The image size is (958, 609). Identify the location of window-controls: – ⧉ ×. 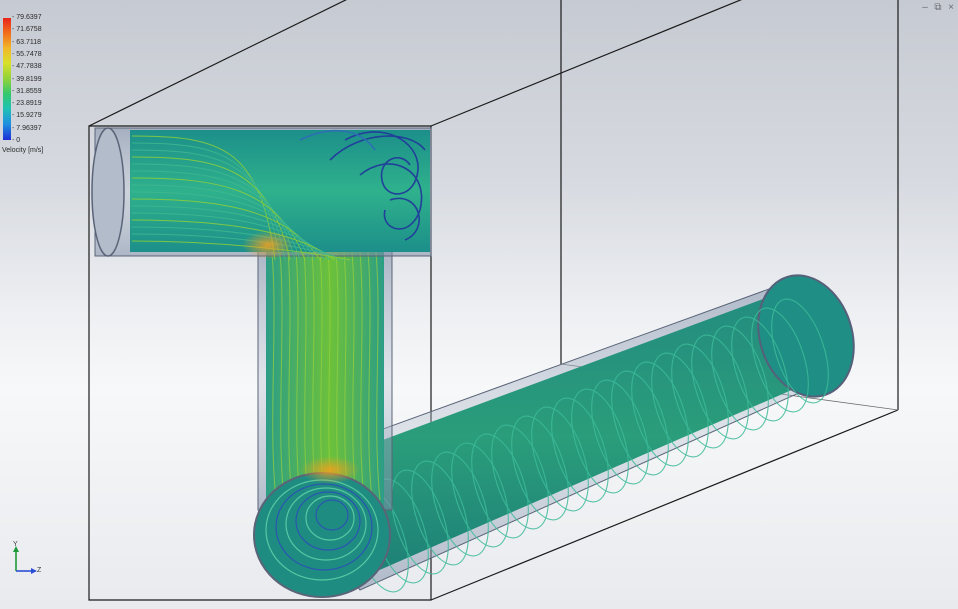
(938, 8).